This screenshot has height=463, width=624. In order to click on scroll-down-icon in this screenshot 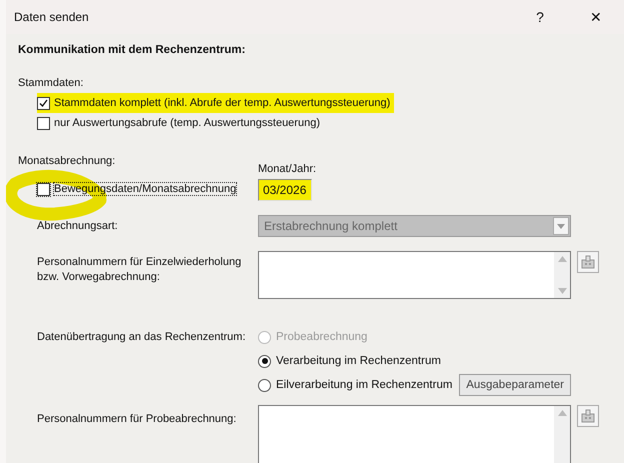, I will do `click(562, 291)`.